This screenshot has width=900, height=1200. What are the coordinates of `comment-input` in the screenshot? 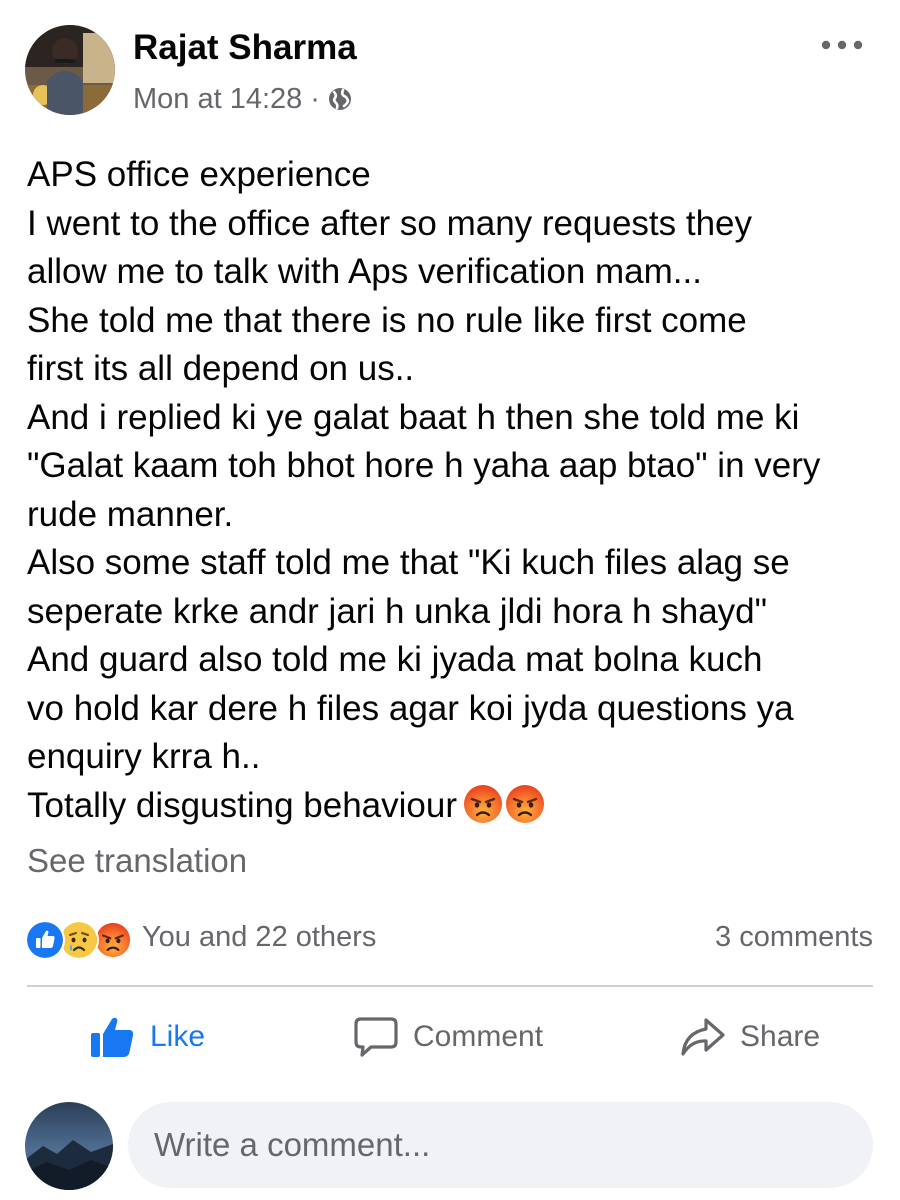 It's located at (500, 1145).